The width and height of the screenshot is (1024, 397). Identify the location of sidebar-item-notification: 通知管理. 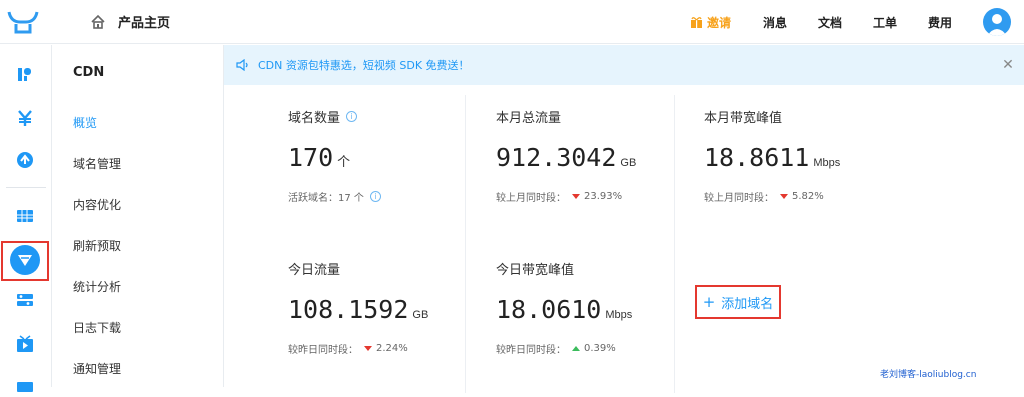
(97, 368).